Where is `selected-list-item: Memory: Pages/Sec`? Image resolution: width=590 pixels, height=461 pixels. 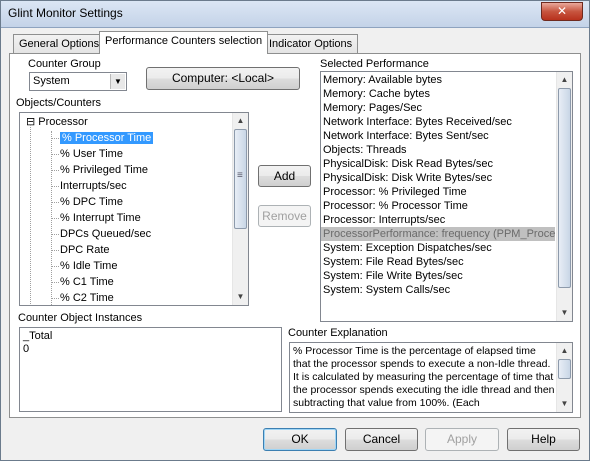 selected-list-item: Memory: Pages/Sec is located at coordinates (438, 108).